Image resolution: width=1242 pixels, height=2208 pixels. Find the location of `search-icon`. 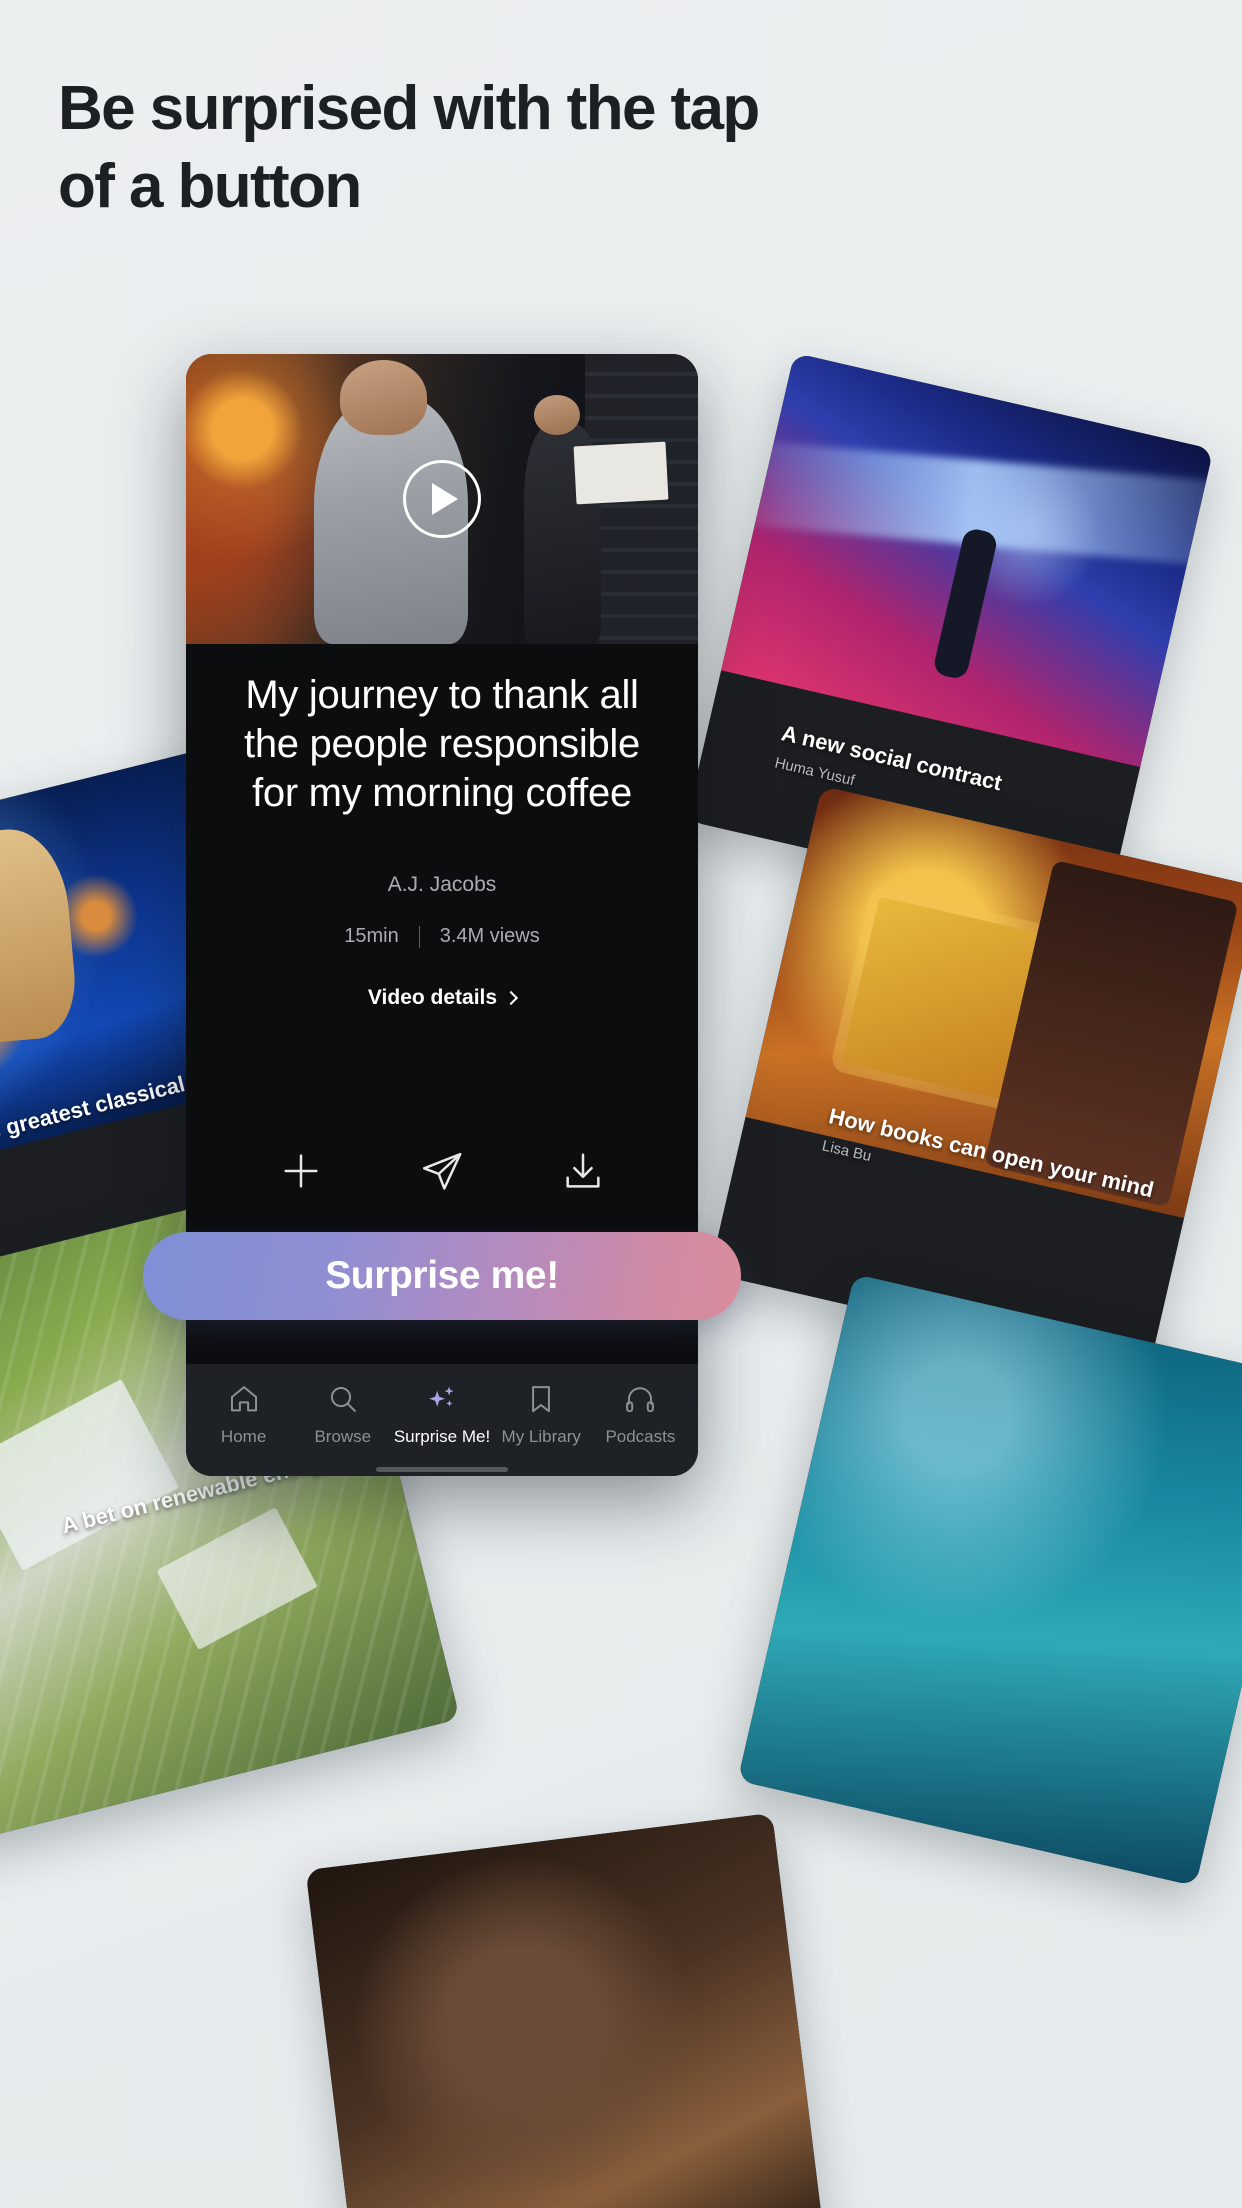

search-icon is located at coordinates (343, 1399).